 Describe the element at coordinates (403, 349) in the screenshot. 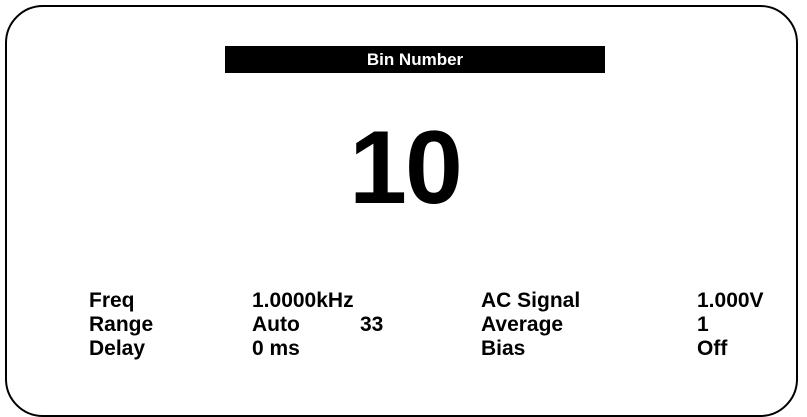

I see `parameter-row-3: Delay 0 ms Bias Off` at that location.